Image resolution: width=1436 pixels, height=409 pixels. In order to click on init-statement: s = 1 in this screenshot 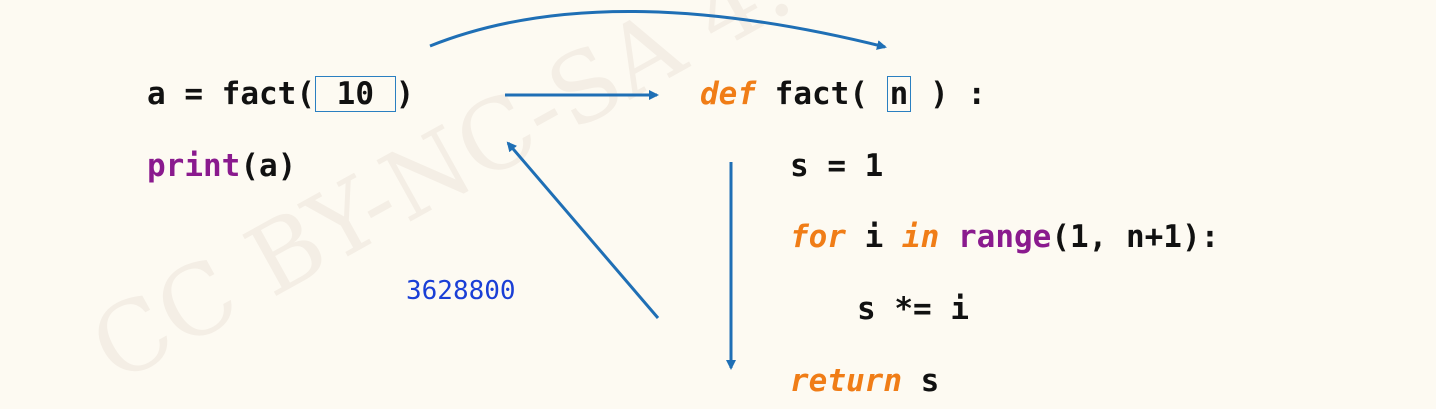, I will do `click(837, 166)`.